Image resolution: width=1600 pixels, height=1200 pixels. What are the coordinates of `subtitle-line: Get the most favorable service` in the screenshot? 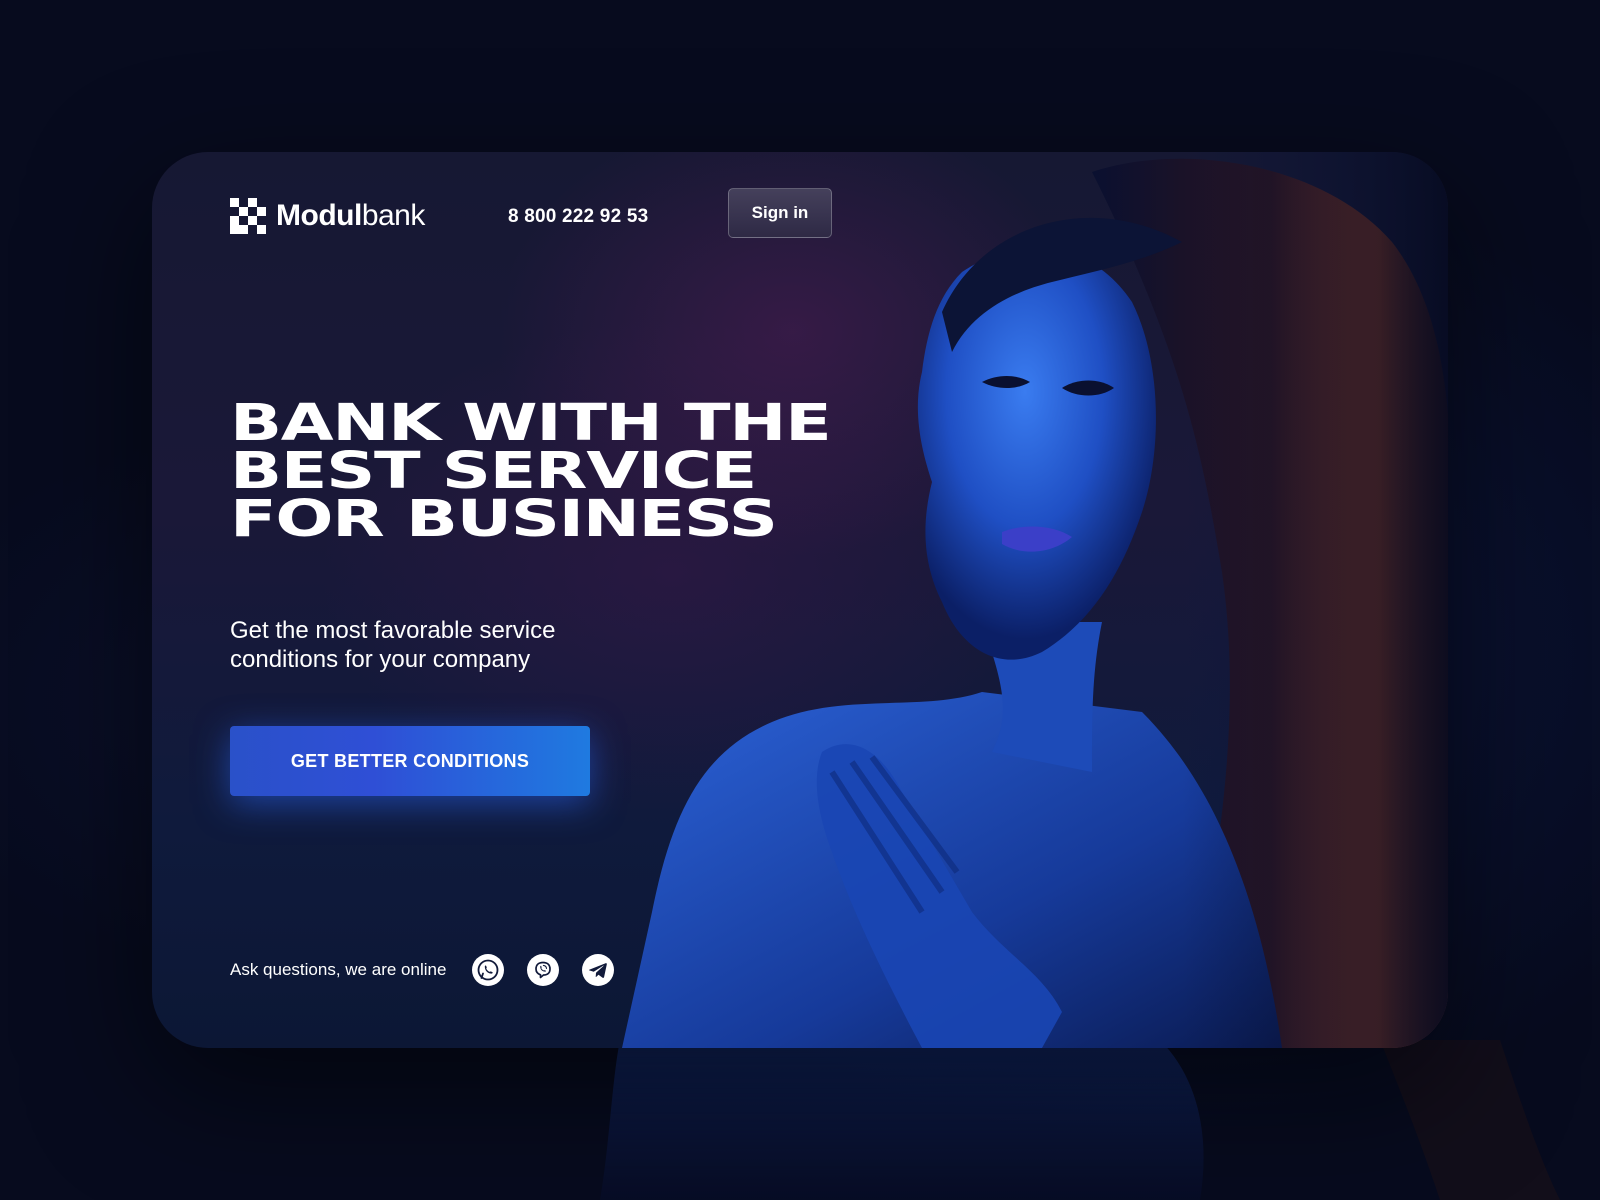 It's located at (393, 630).